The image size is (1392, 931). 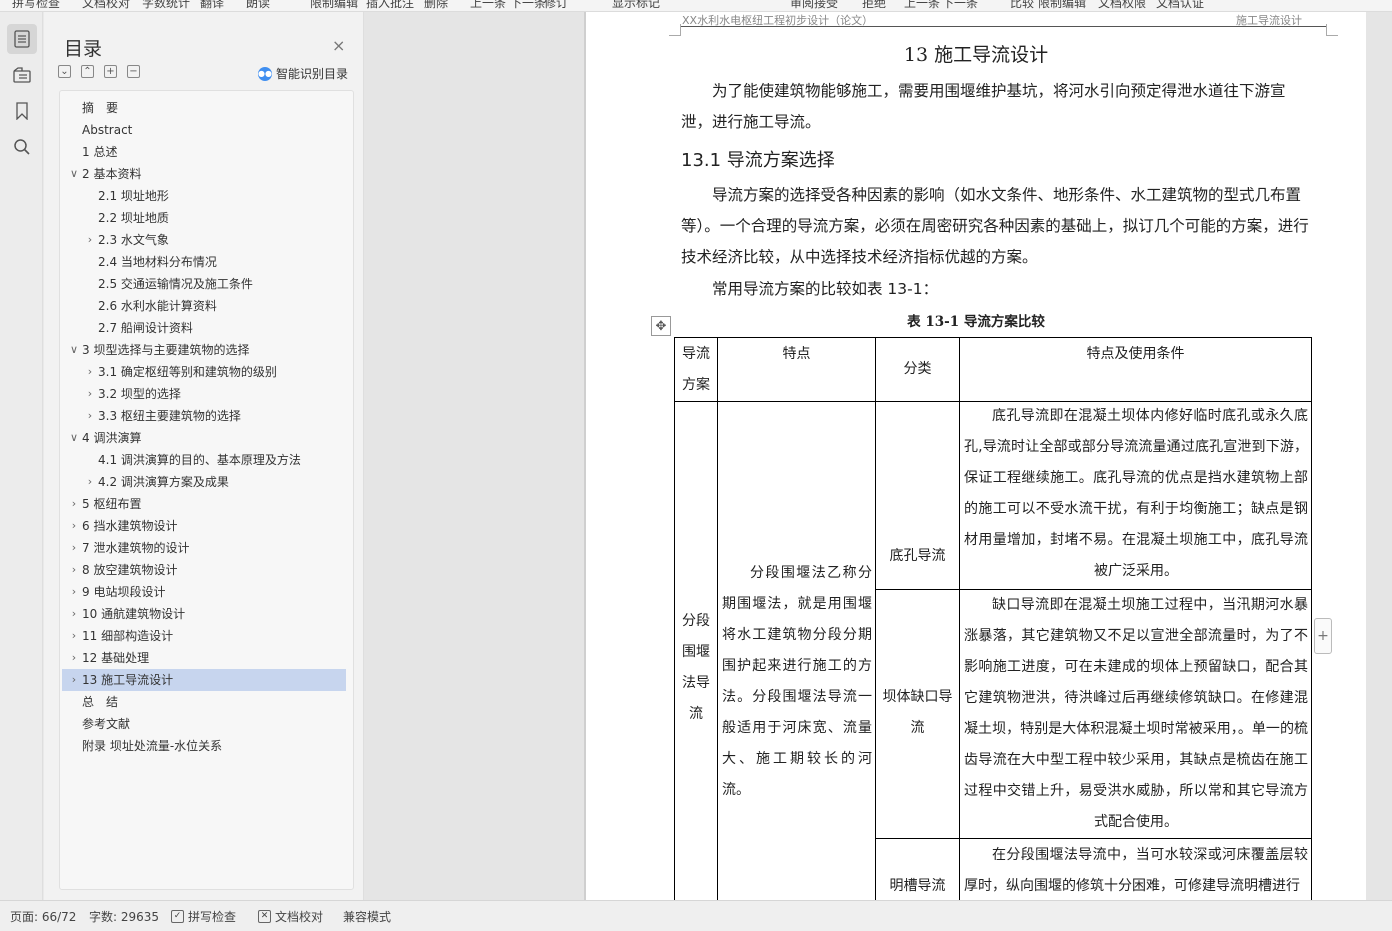 I want to click on toc-item-label: 2.5 交通运输情况及施工条件, so click(x=175, y=284).